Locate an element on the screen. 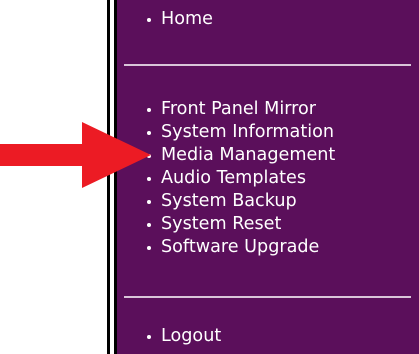  menu-divider-top is located at coordinates (267, 65).